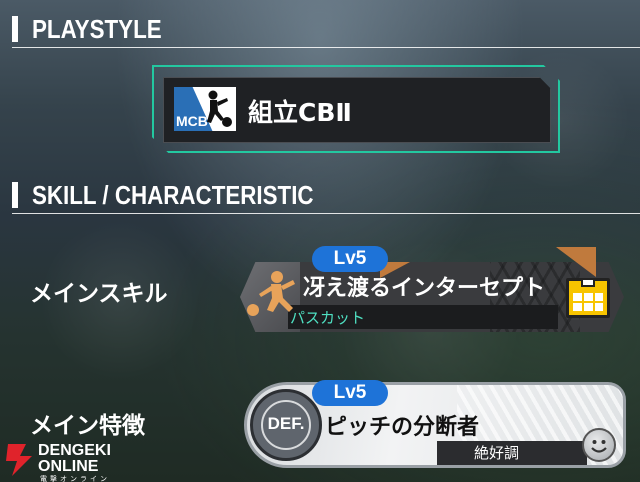  What do you see at coordinates (497, 453) in the screenshot?
I see `characteristic-condition: 絶好調` at bounding box center [497, 453].